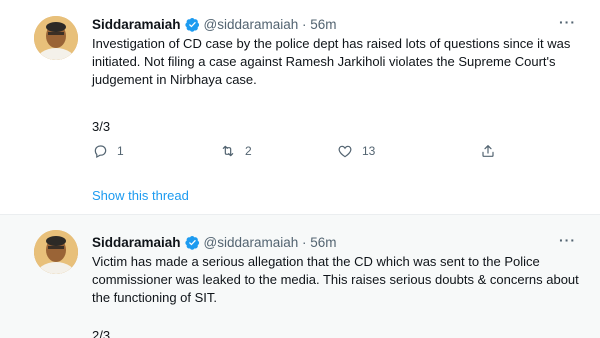 The image size is (600, 338). Describe the element at coordinates (228, 151) in the screenshot. I see `retweet-icon` at that location.